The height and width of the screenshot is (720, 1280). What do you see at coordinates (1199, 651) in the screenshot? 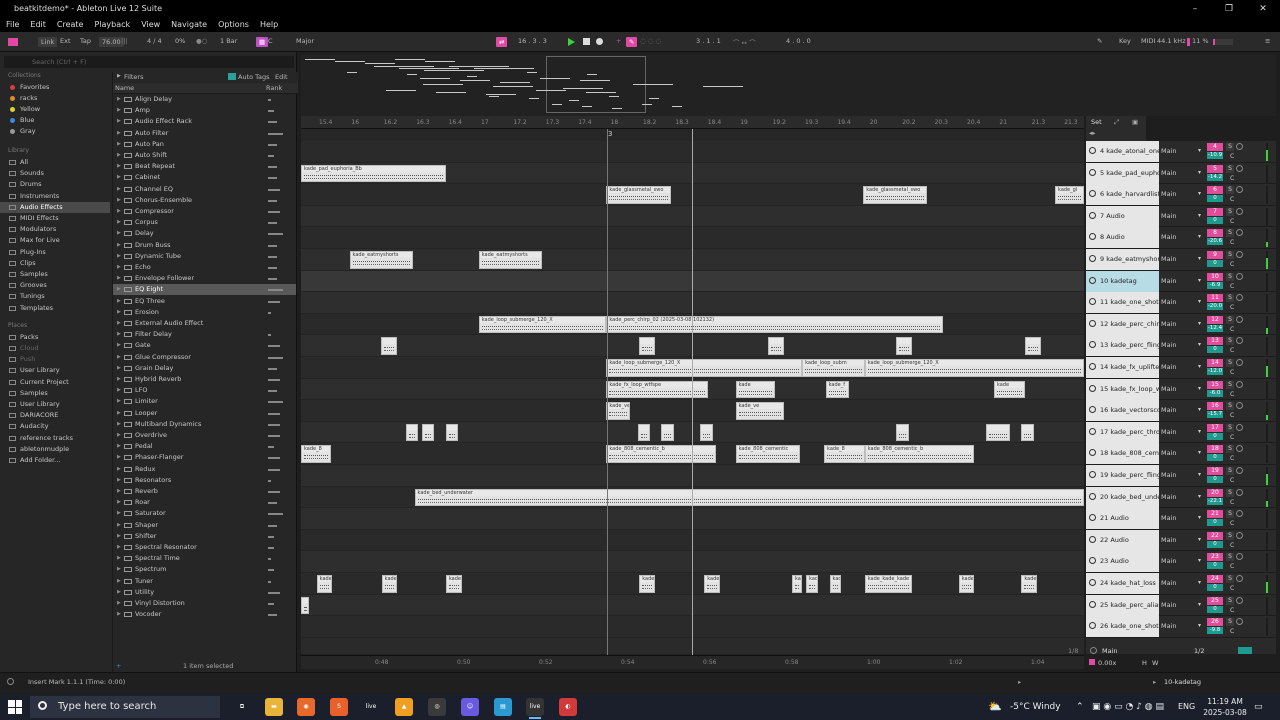
I see `main-route: 1/2` at bounding box center [1199, 651].